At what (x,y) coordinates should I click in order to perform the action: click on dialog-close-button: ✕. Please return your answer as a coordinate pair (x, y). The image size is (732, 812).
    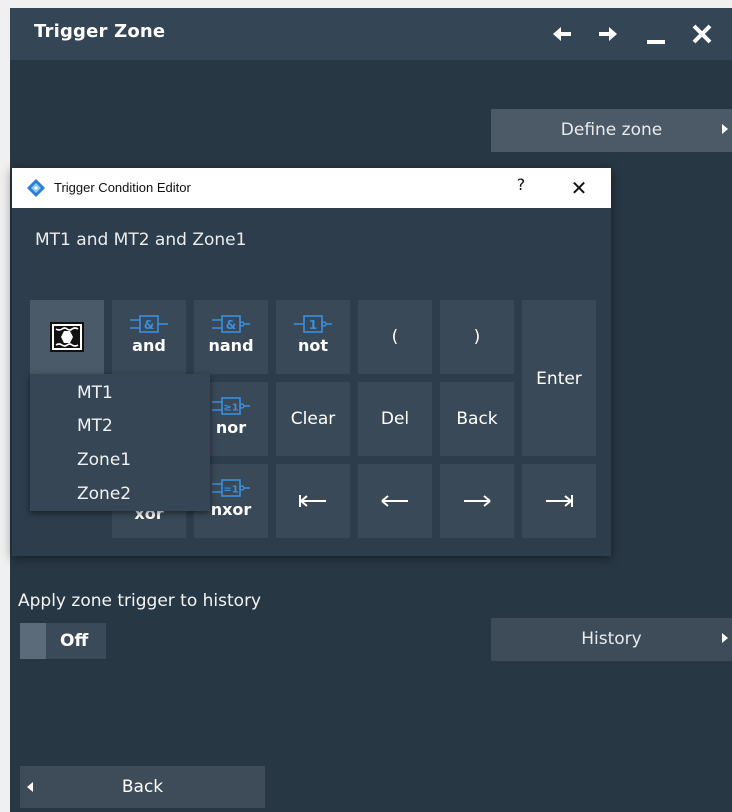
    Looking at the image, I should click on (579, 188).